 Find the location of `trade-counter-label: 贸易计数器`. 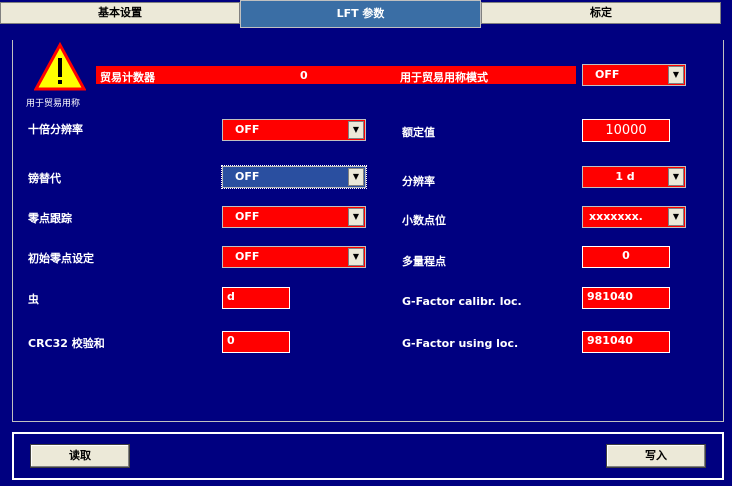

trade-counter-label: 贸易计数器 is located at coordinates (127, 77).